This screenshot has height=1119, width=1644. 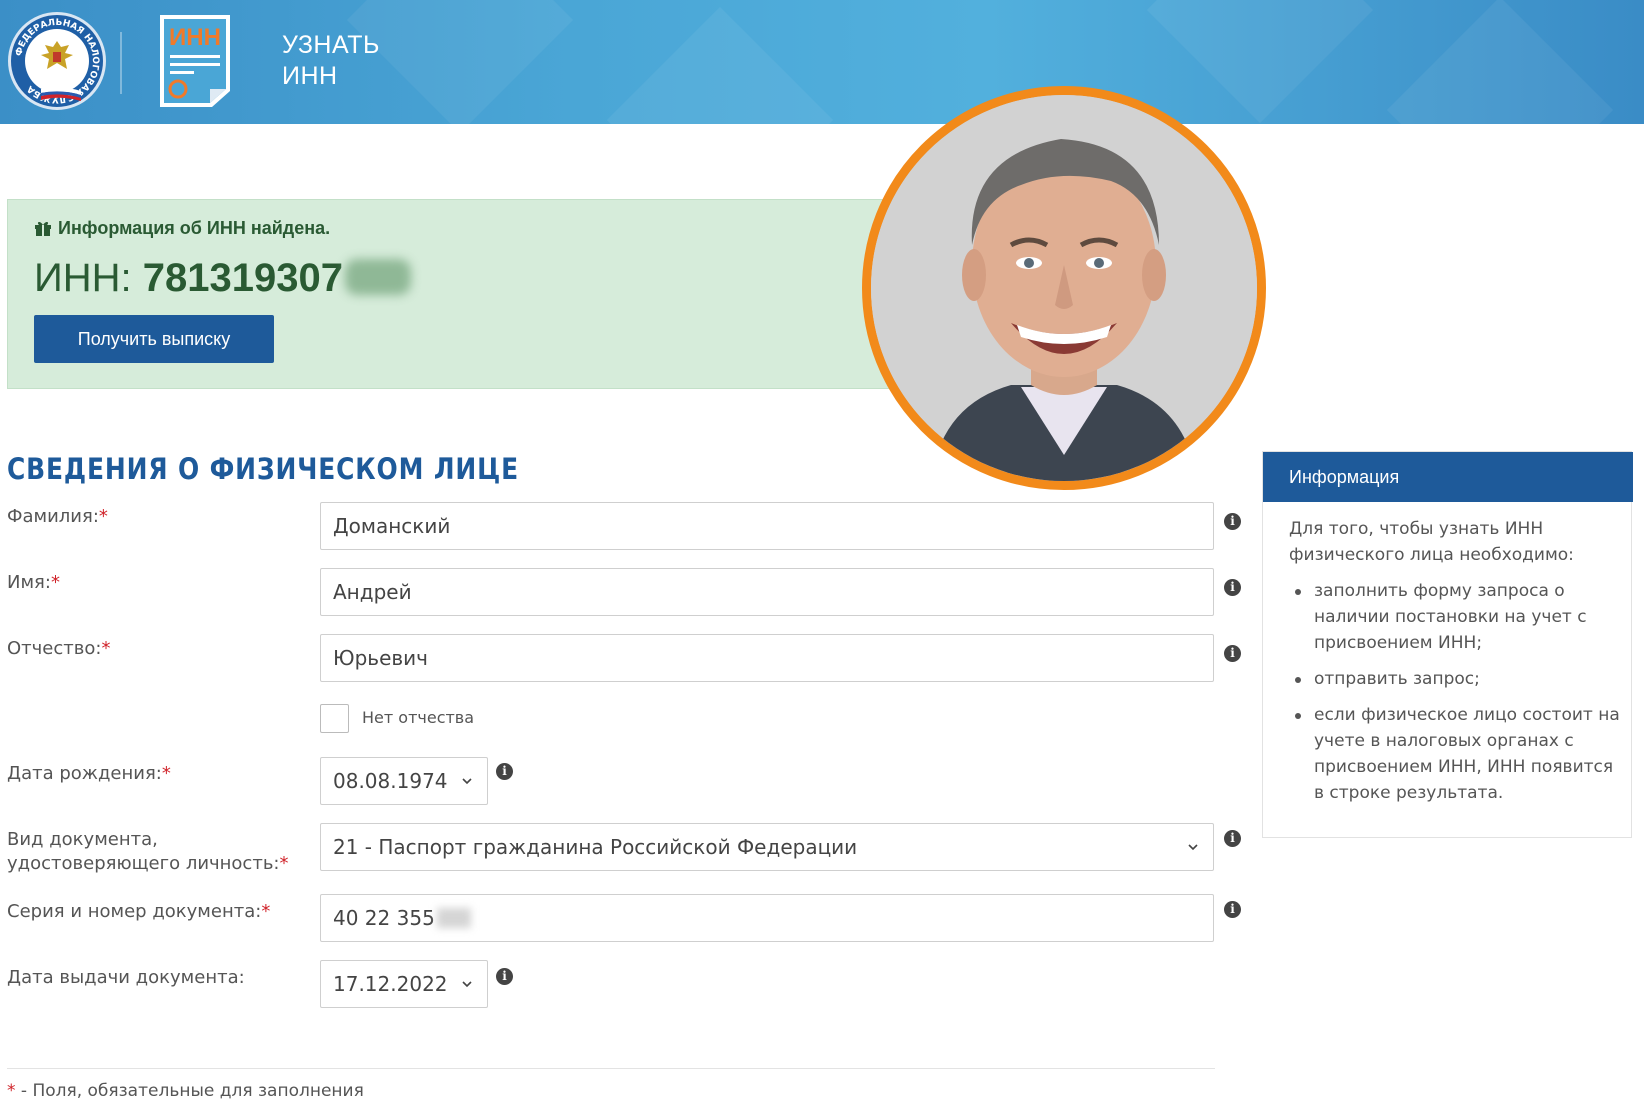 What do you see at coordinates (390, 781) in the screenshot?
I see `birth-date-value: 08.08.1974` at bounding box center [390, 781].